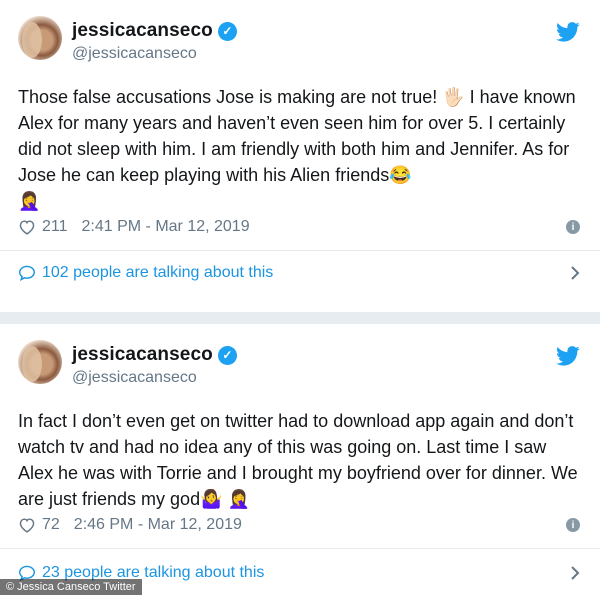  I want to click on like-count: 72, so click(51, 525).